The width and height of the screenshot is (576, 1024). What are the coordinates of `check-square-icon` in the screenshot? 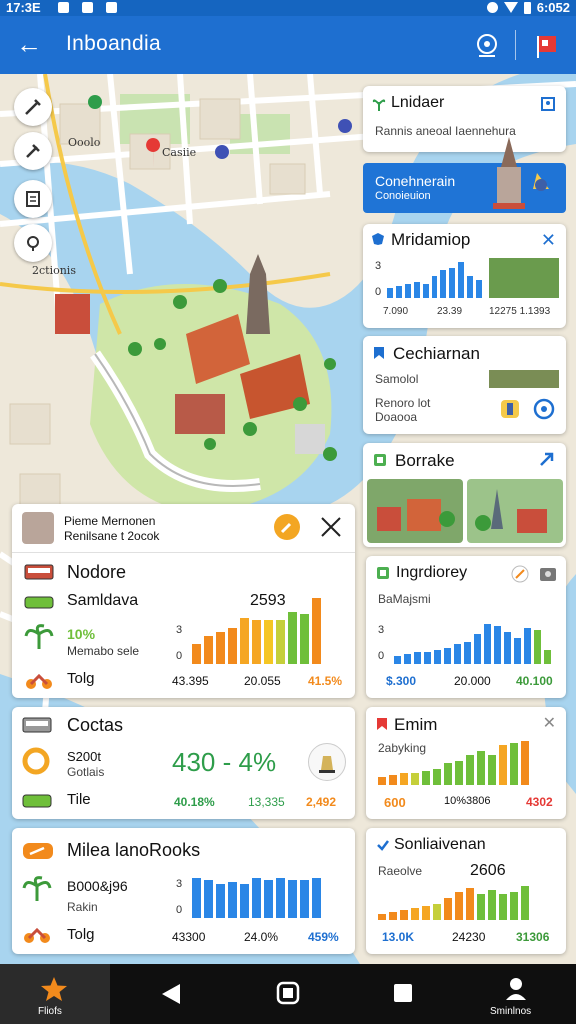 It's located at (380, 460).